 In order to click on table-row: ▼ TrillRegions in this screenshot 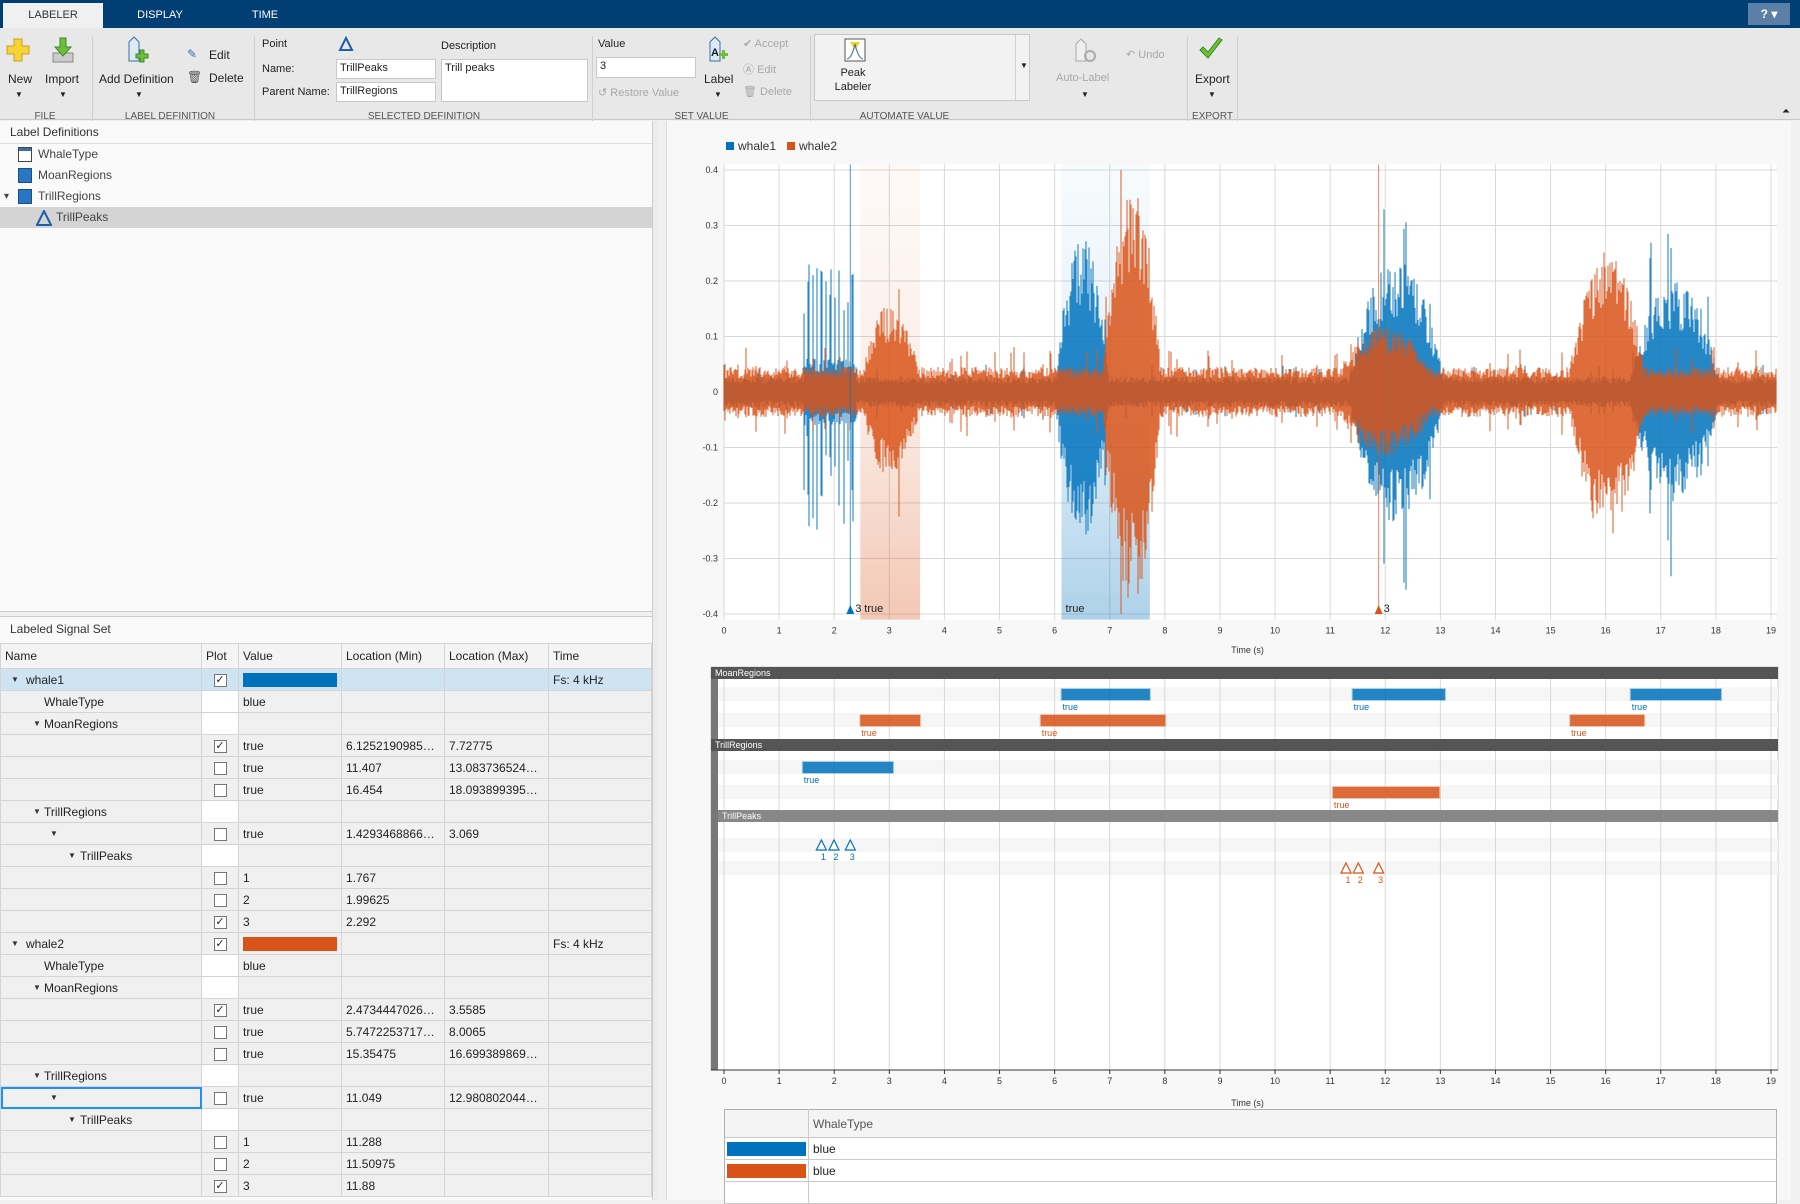, I will do `click(326, 811)`.